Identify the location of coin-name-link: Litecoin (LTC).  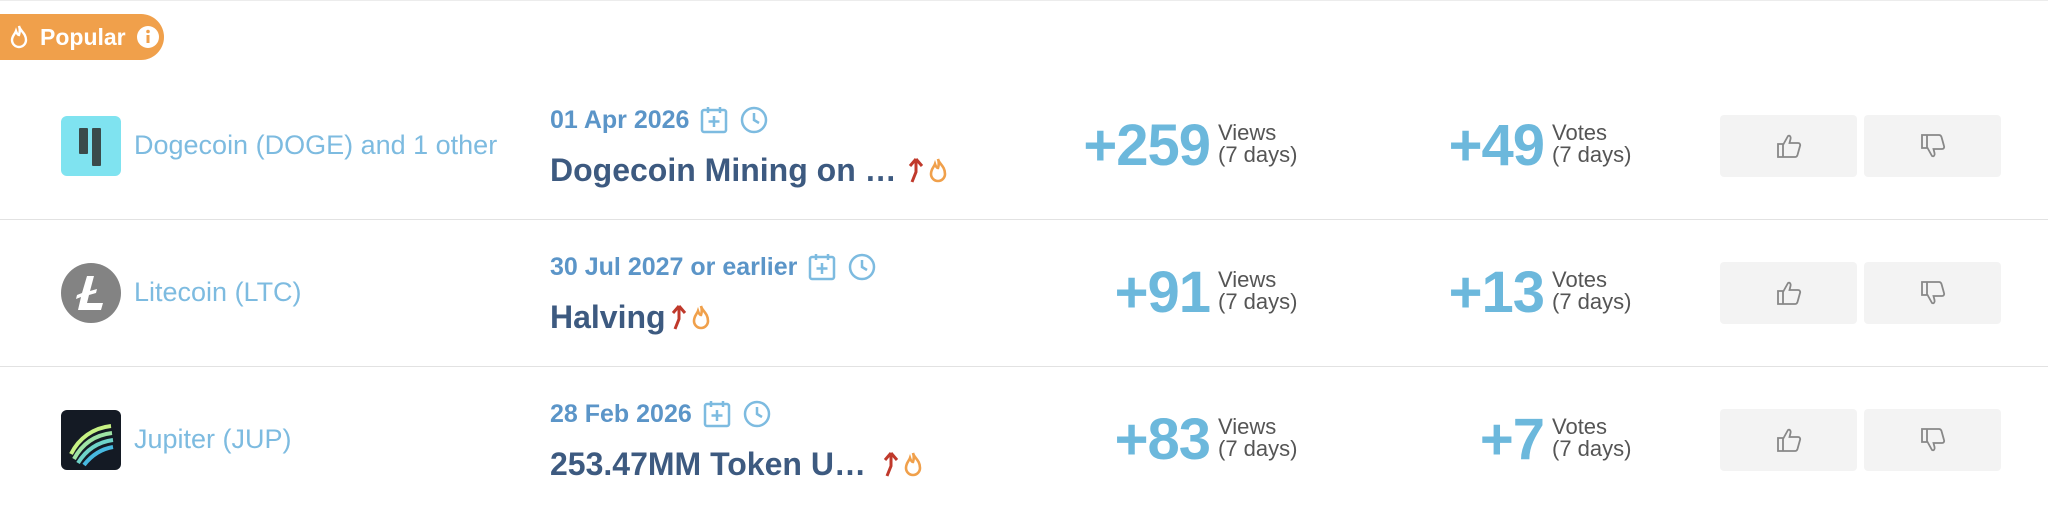
(218, 292).